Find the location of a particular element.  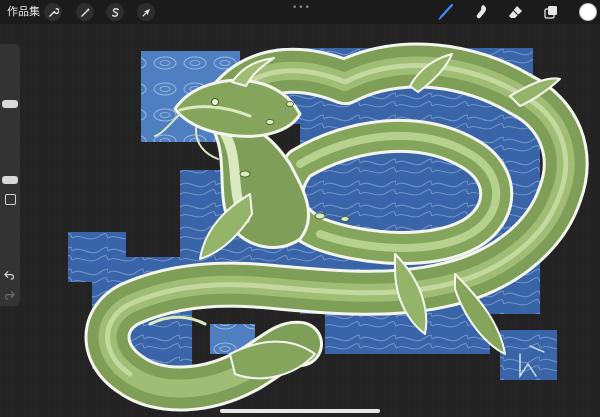

modify-button is located at coordinates (10, 199).